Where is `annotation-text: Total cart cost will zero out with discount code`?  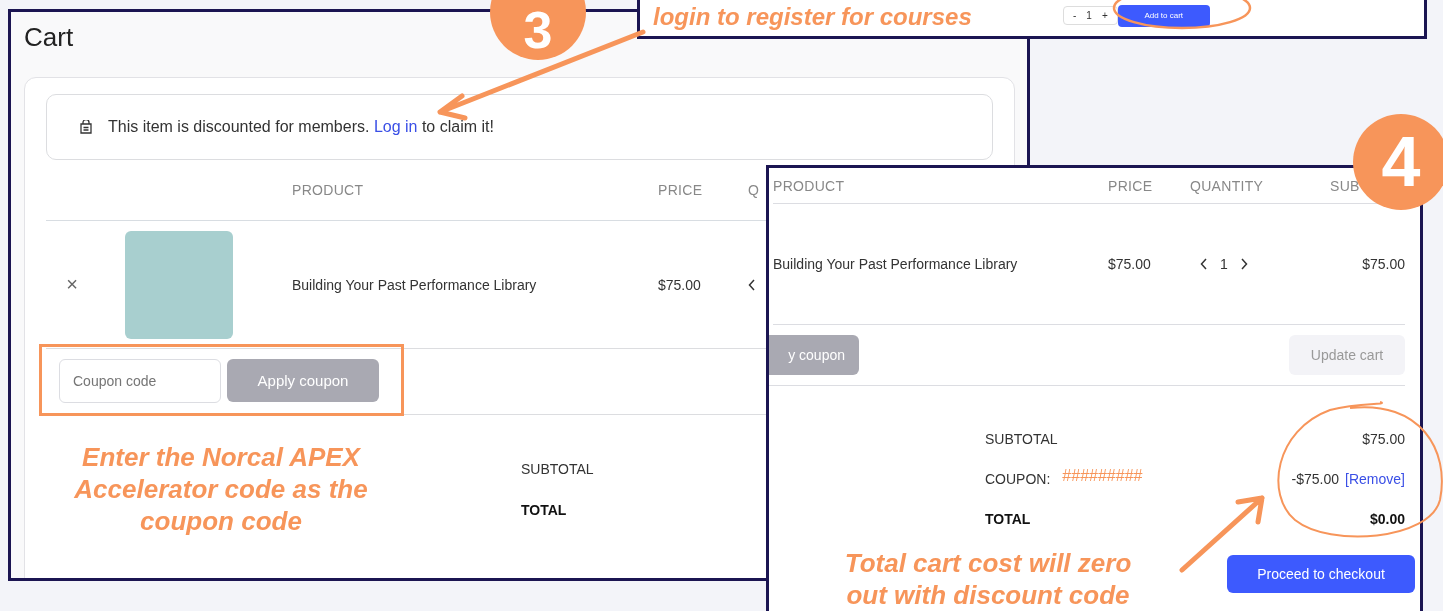 annotation-text: Total cart cost will zero out with discount code is located at coordinates (988, 579).